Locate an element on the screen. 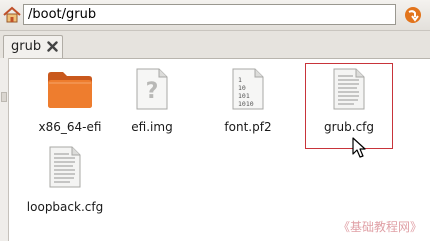  file-name: loopback.cfg is located at coordinates (65, 207).